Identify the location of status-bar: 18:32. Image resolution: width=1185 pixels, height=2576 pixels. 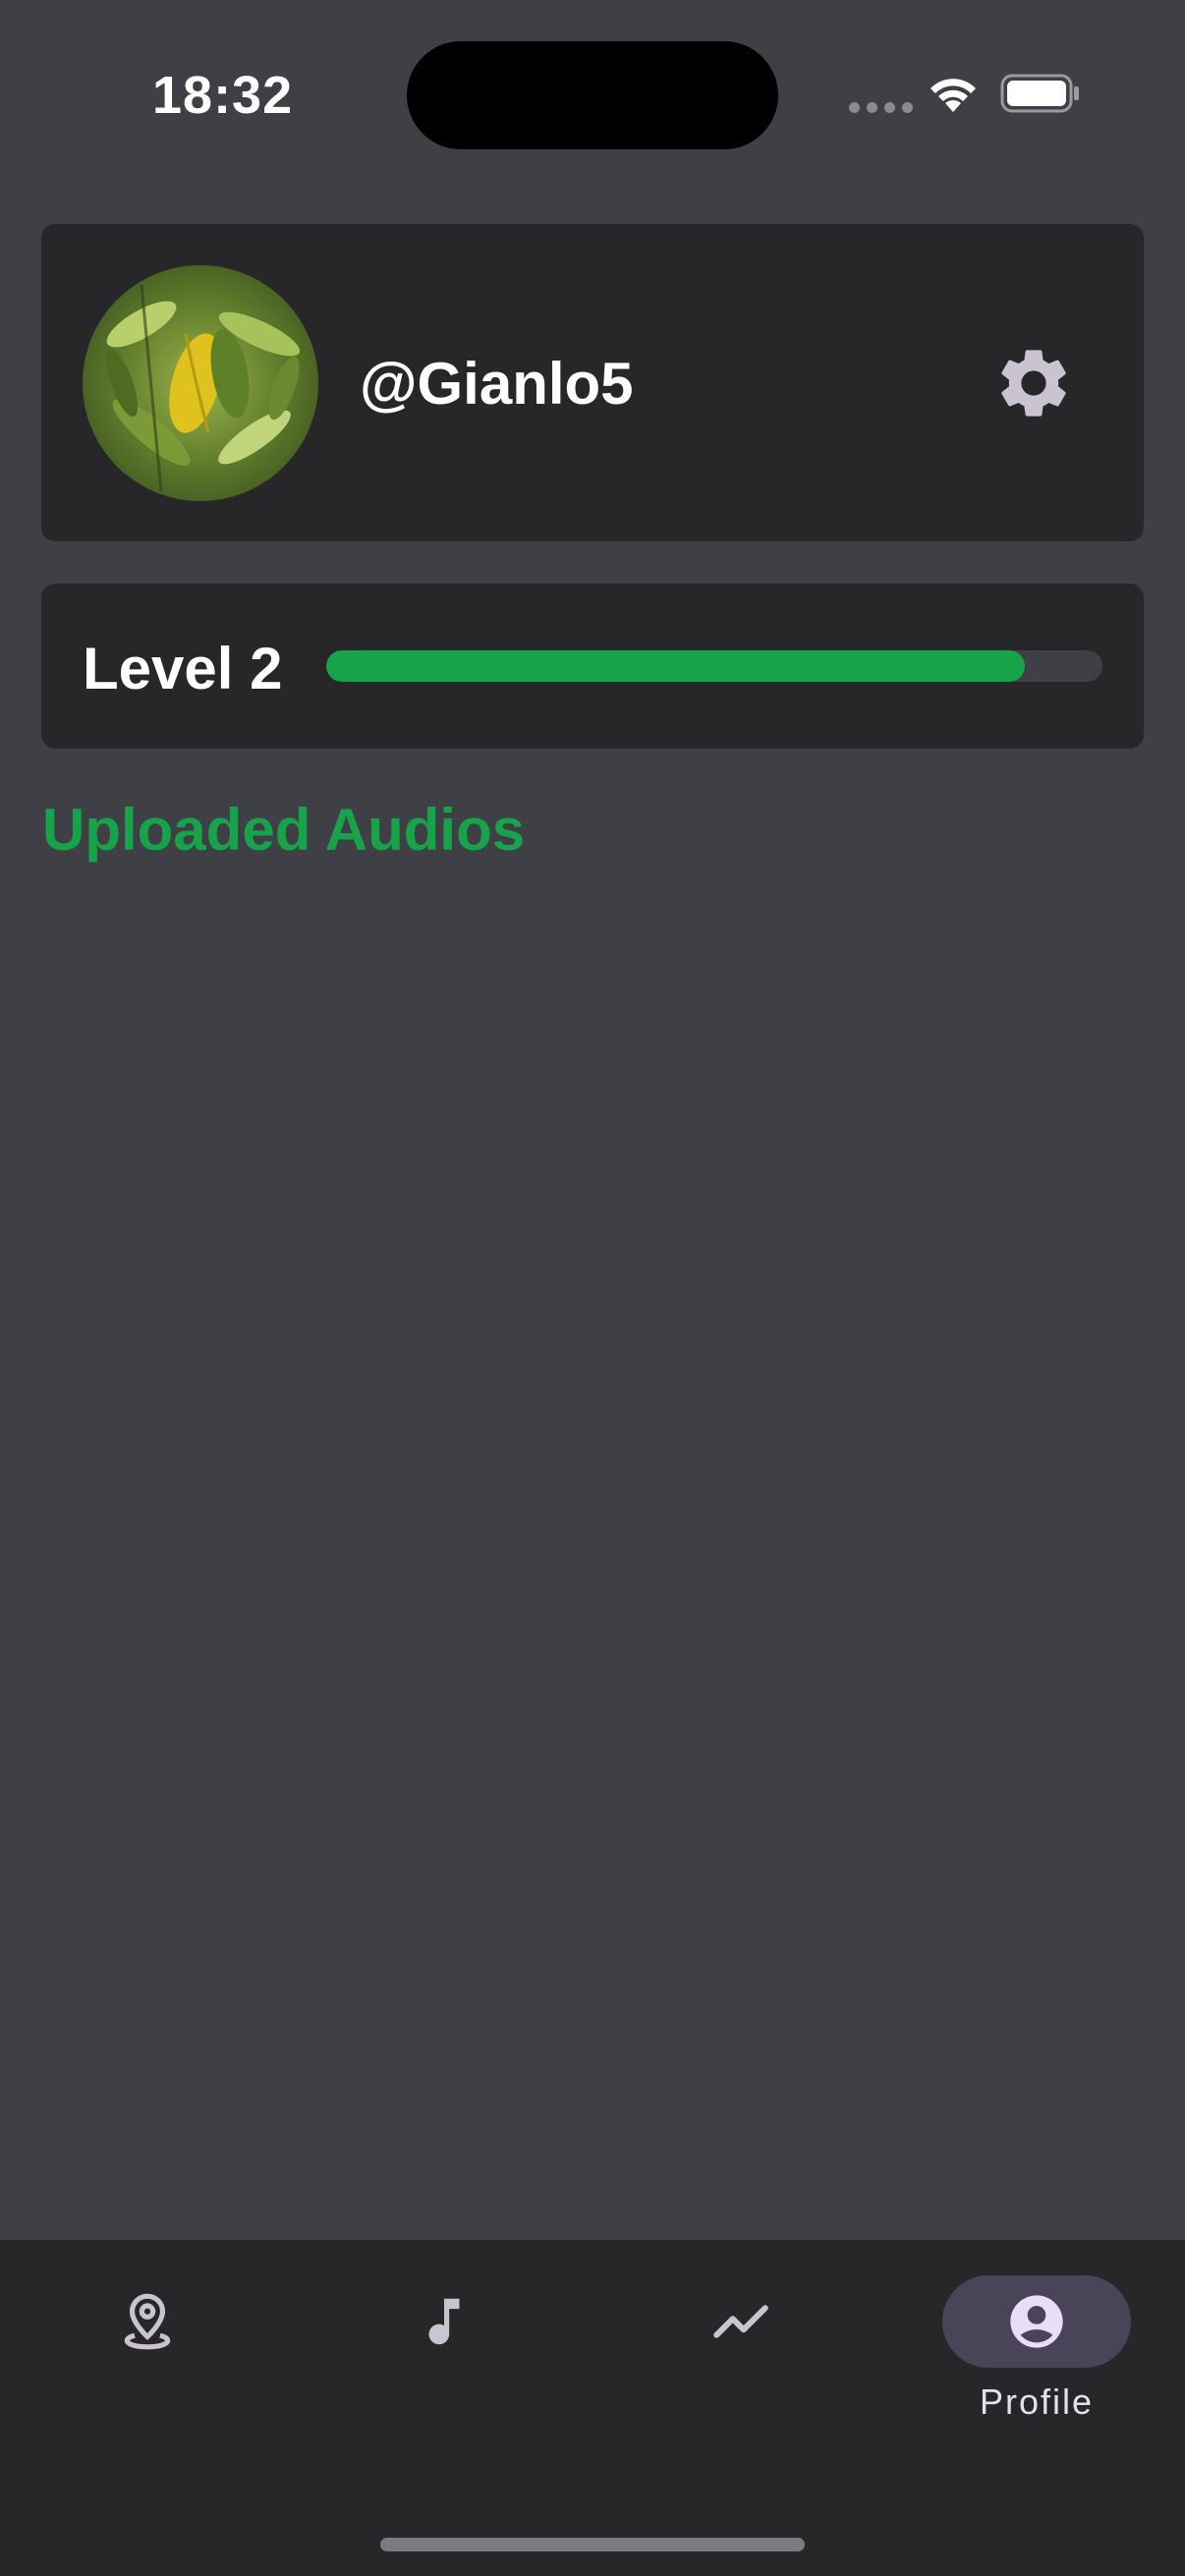
(592, 93).